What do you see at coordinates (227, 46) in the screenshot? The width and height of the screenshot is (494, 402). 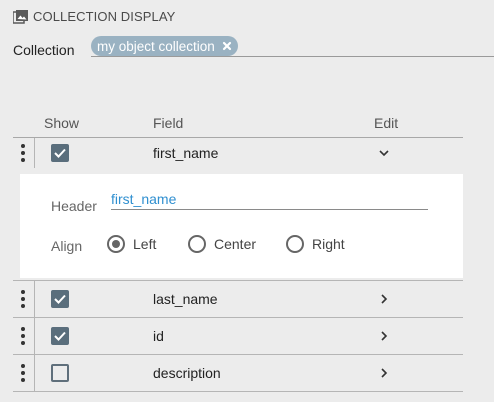 I see `close-icon` at bounding box center [227, 46].